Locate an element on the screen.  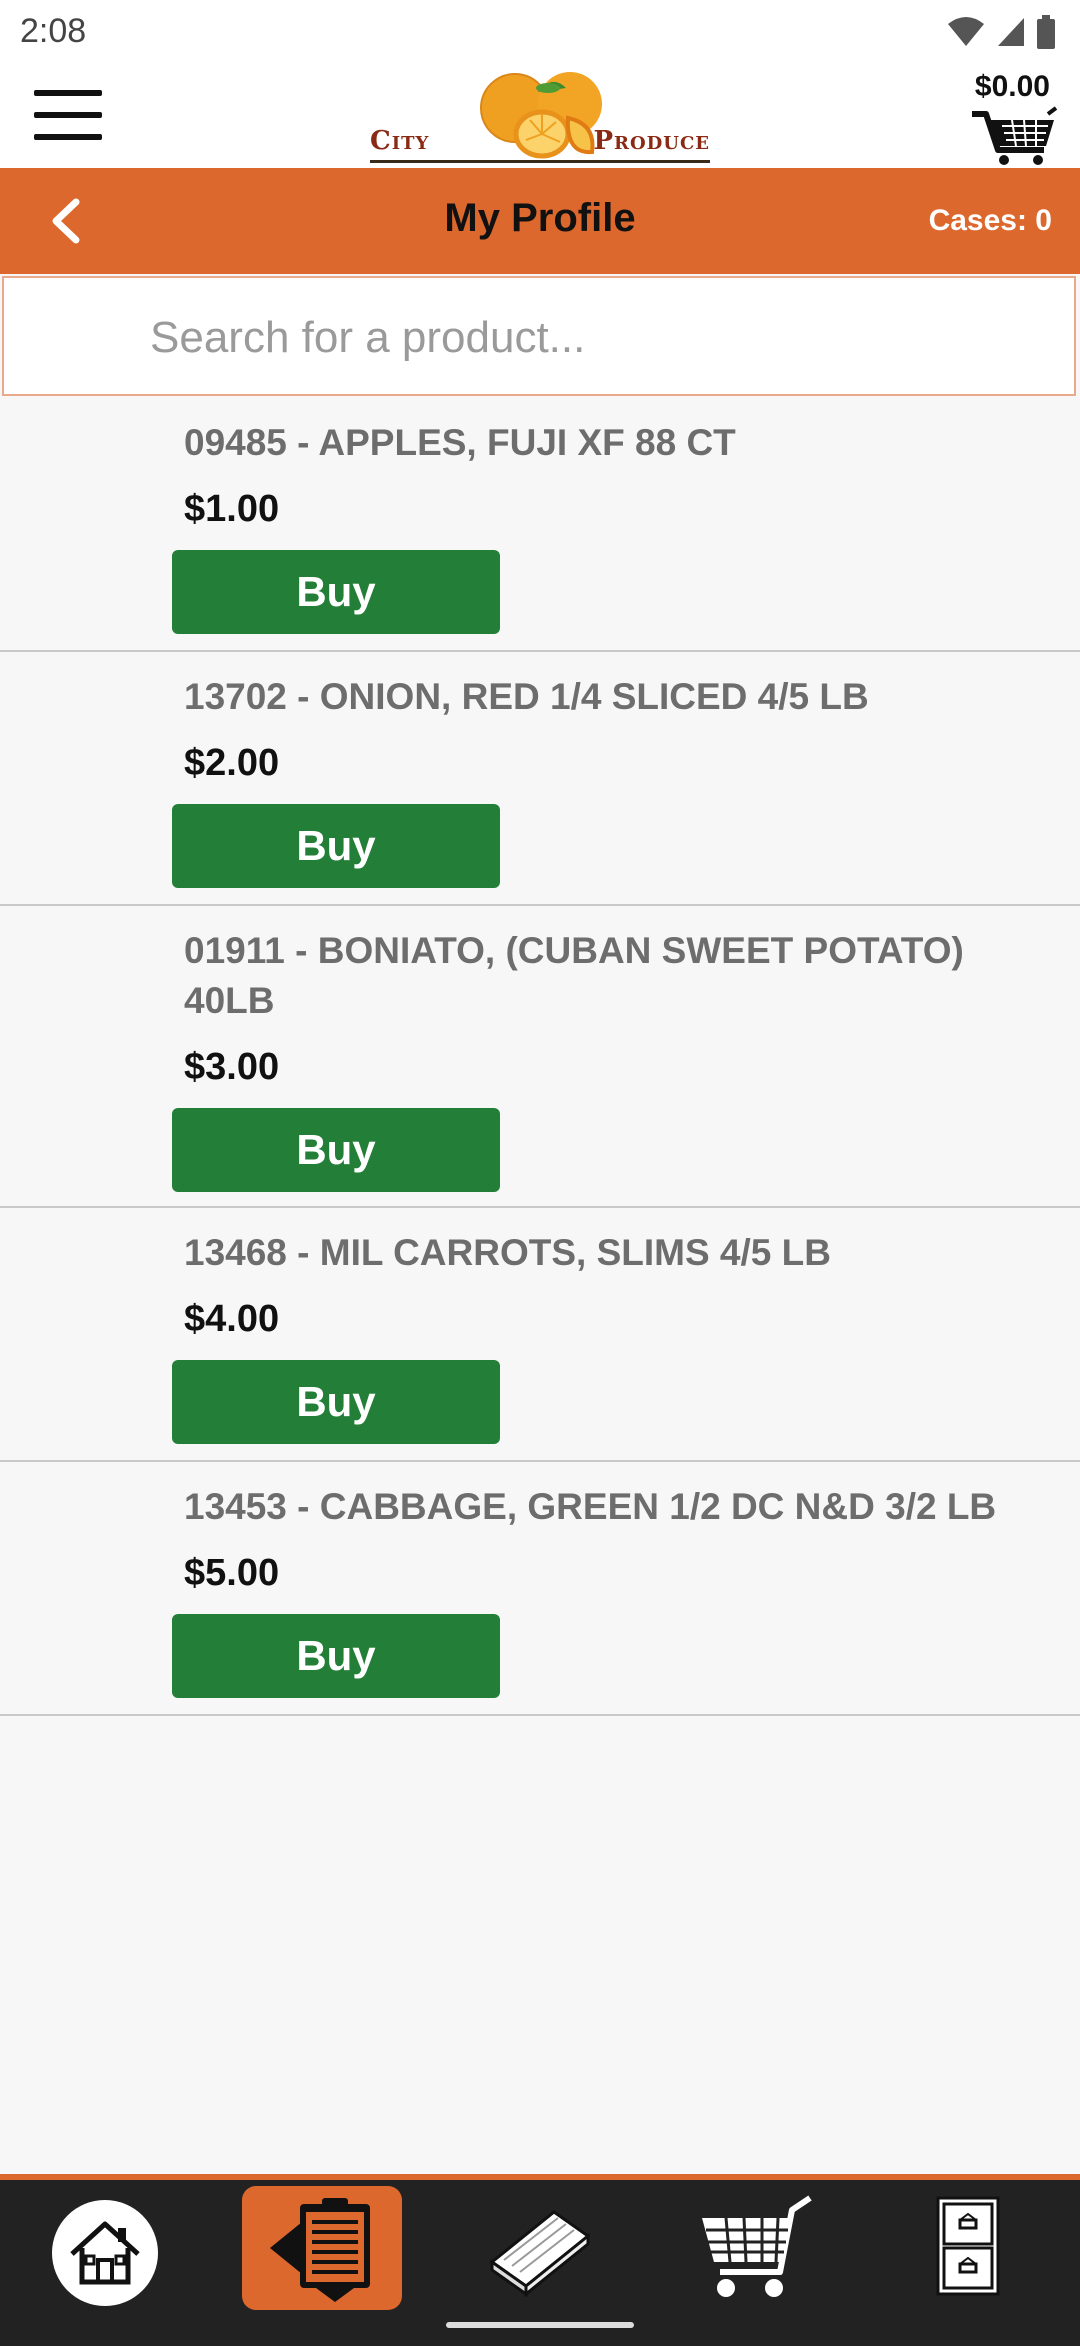
title-bar: My Profile Cases: 0 is located at coordinates (540, 221).